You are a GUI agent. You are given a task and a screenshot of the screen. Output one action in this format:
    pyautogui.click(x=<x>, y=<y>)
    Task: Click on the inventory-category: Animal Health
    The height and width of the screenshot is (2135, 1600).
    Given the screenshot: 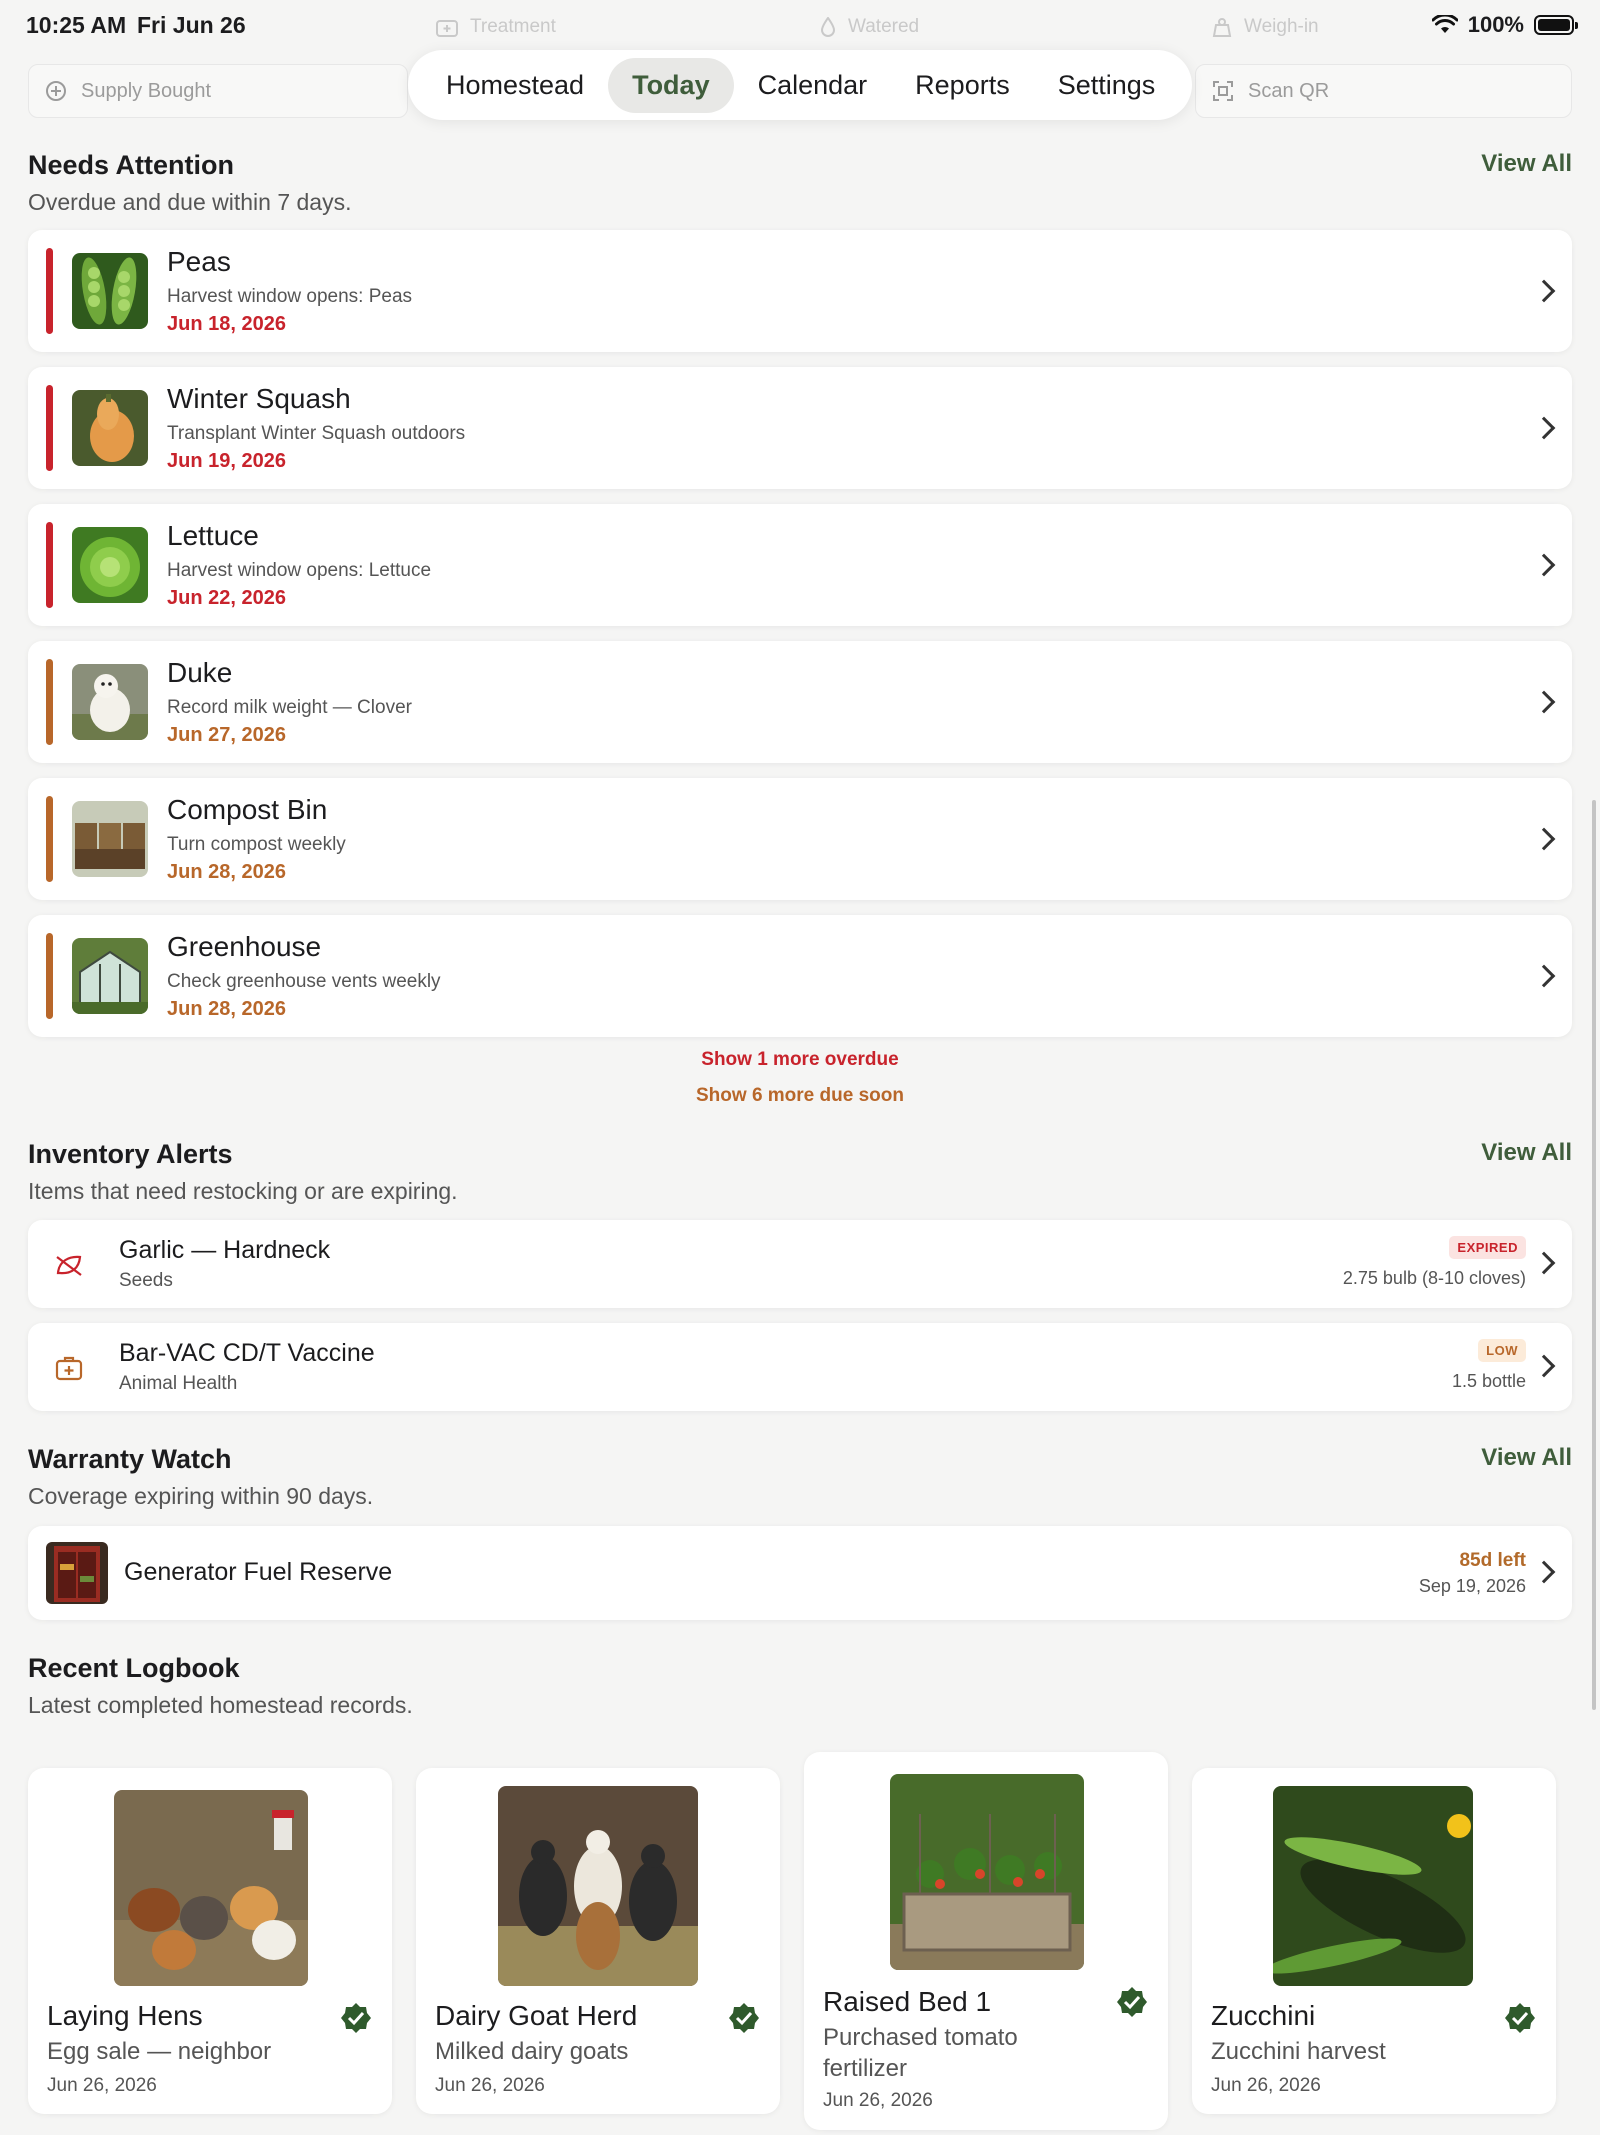 What is the action you would take?
    pyautogui.click(x=178, y=1383)
    